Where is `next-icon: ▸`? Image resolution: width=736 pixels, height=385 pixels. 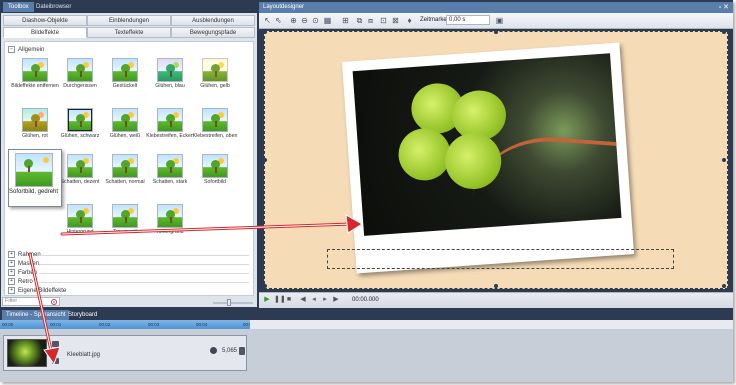 next-icon: ▸ is located at coordinates (325, 300).